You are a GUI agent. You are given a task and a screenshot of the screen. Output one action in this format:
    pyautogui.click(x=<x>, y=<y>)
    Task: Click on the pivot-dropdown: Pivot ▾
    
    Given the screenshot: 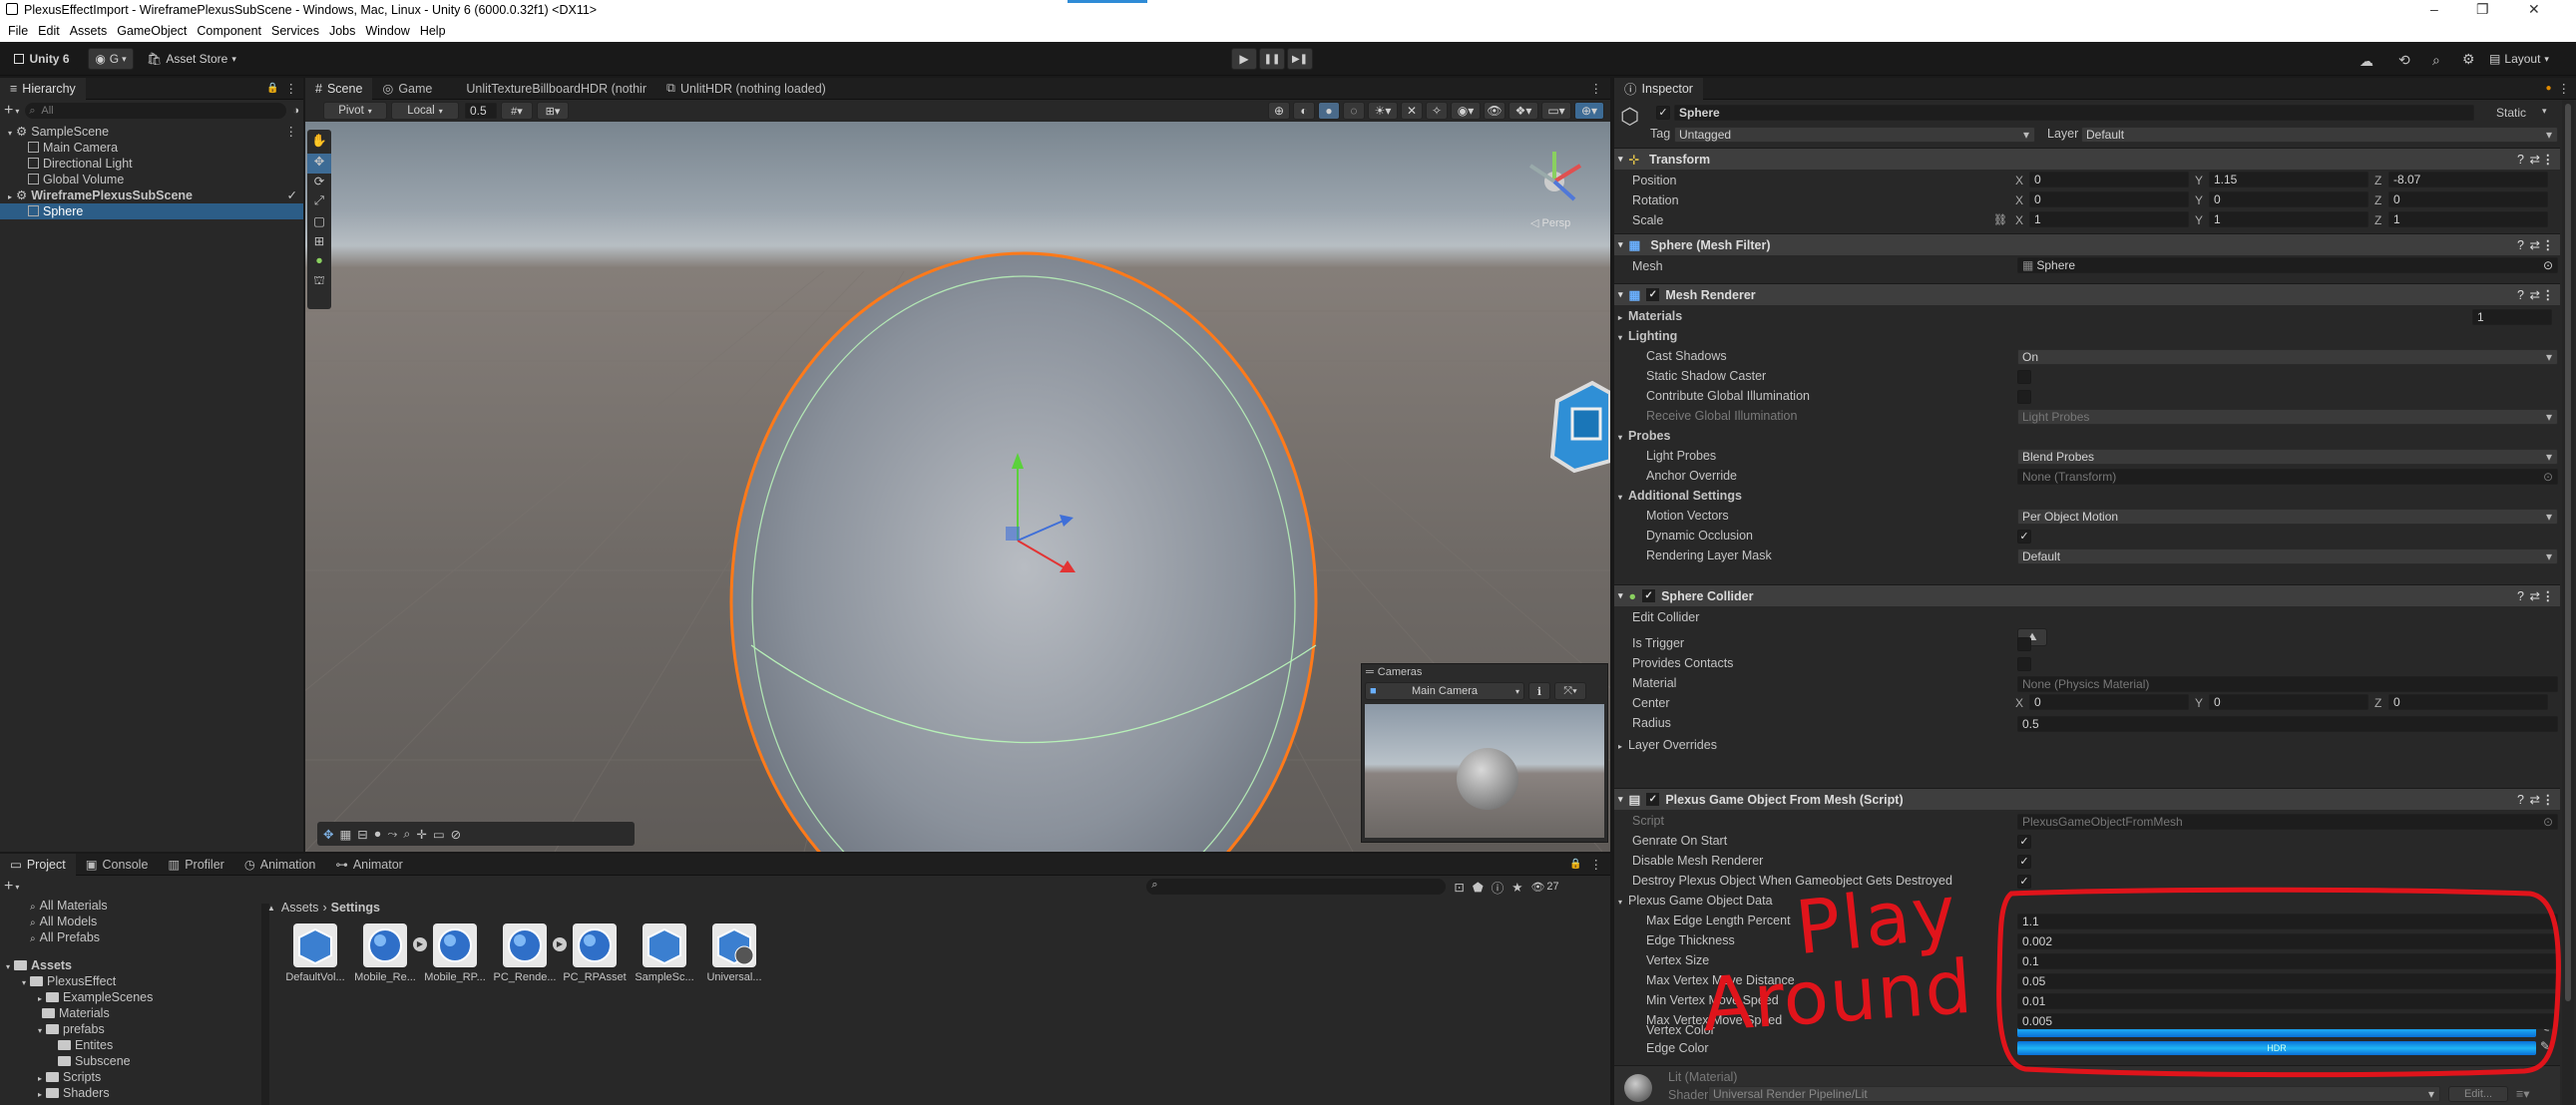 What is the action you would take?
    pyautogui.click(x=355, y=111)
    